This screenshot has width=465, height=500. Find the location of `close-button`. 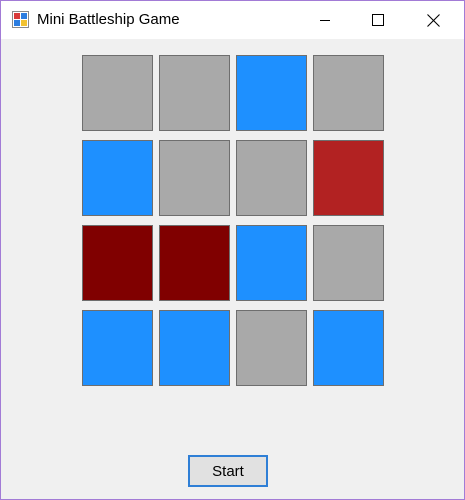

close-button is located at coordinates (433, 20).